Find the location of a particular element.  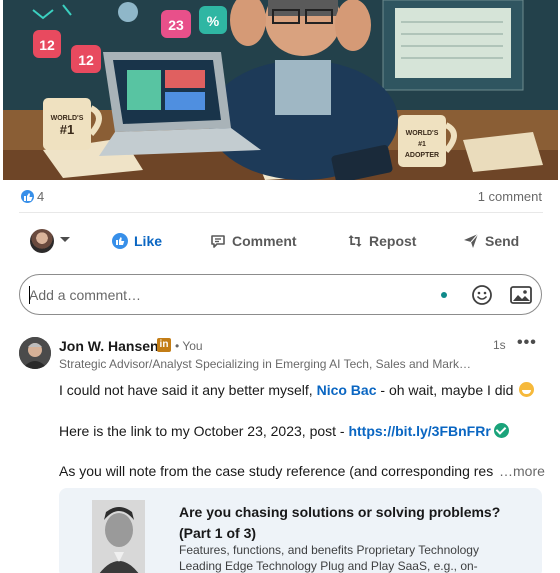

more-options-button: ••• is located at coordinates (527, 343).